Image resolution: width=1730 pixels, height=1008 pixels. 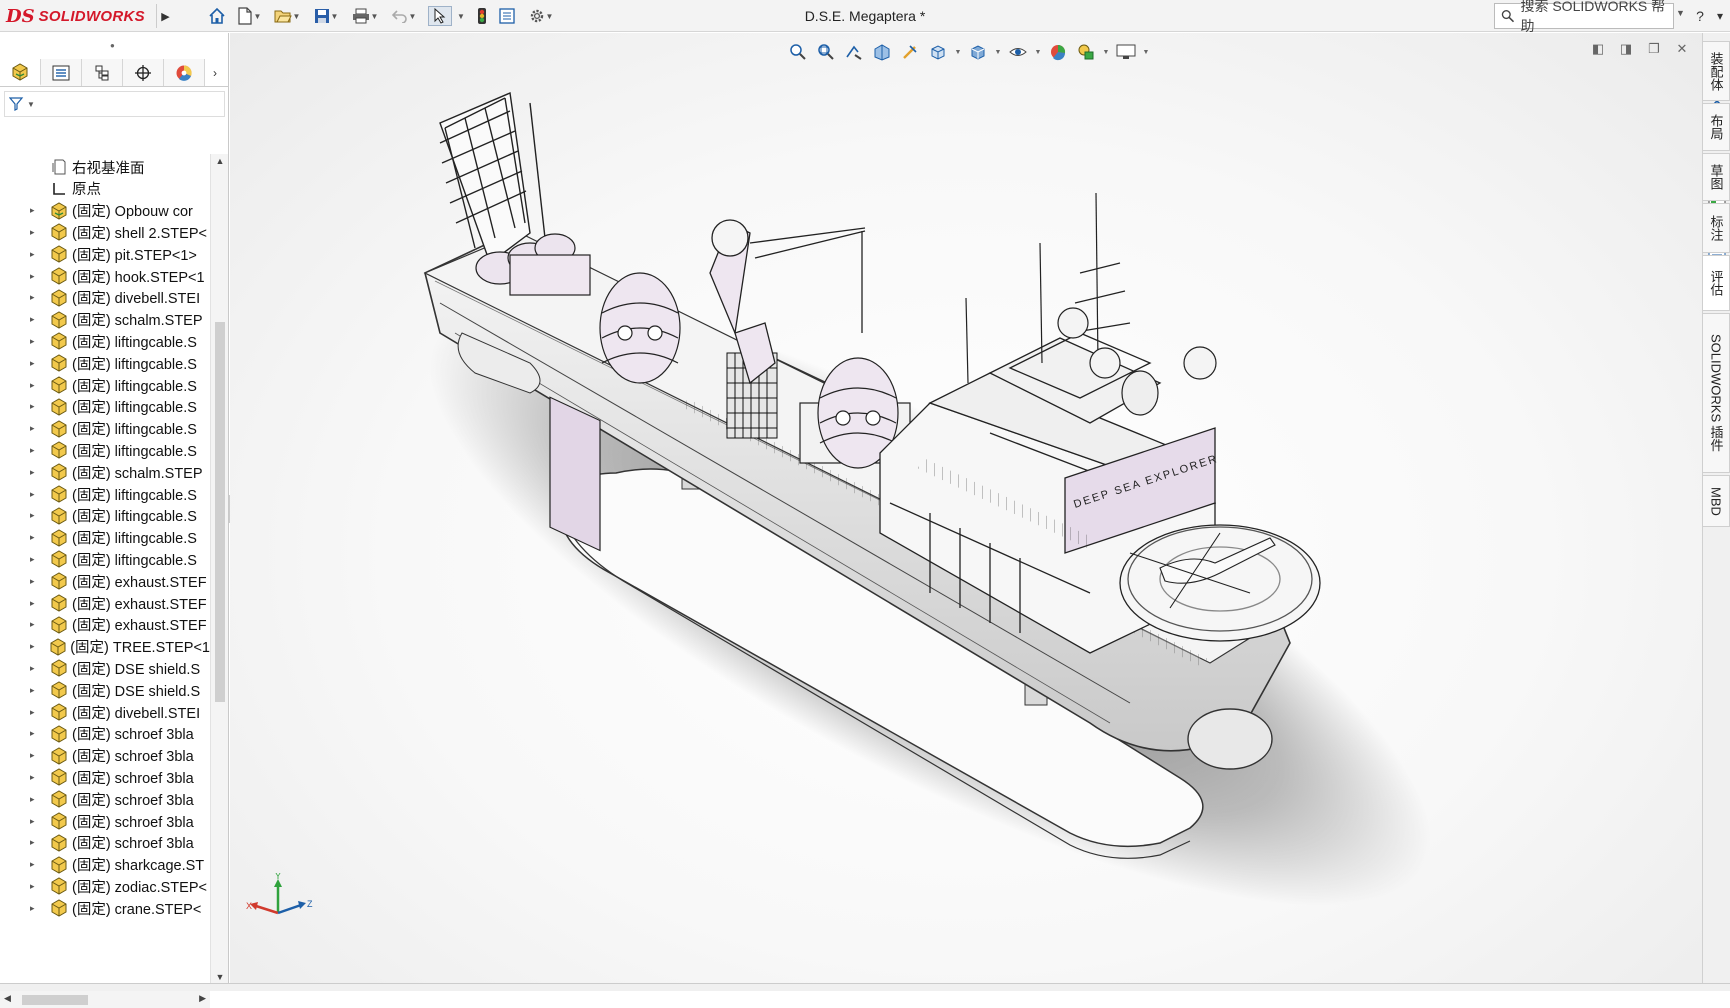 What do you see at coordinates (1126, 52) in the screenshot?
I see `view-settings-icon` at bounding box center [1126, 52].